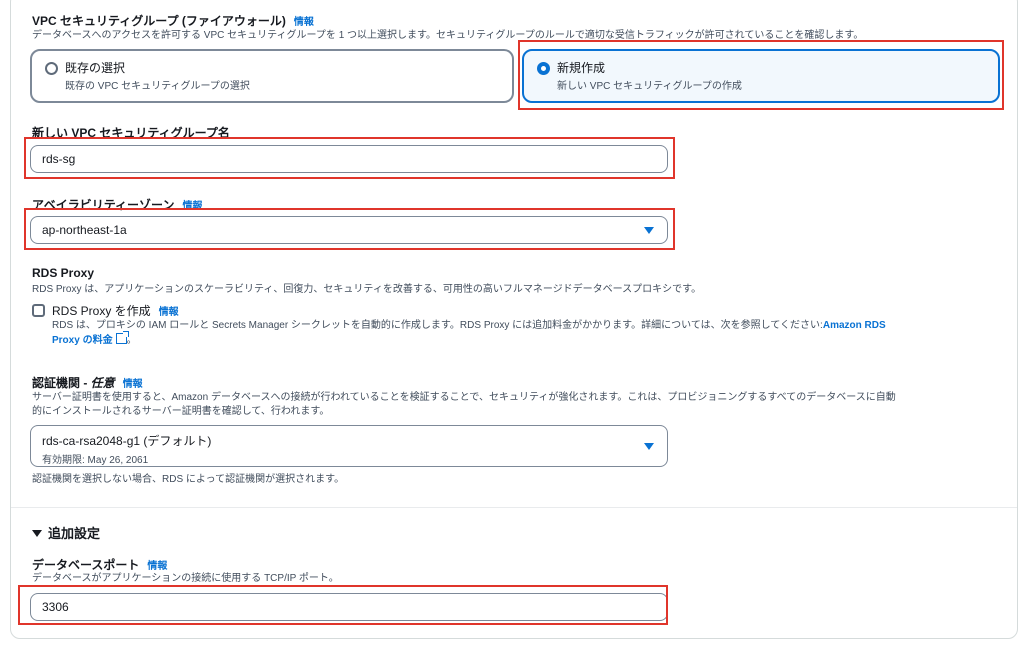 This screenshot has height=653, width=1024. I want to click on db-port-label: データベースポート 情報, so click(99, 564).